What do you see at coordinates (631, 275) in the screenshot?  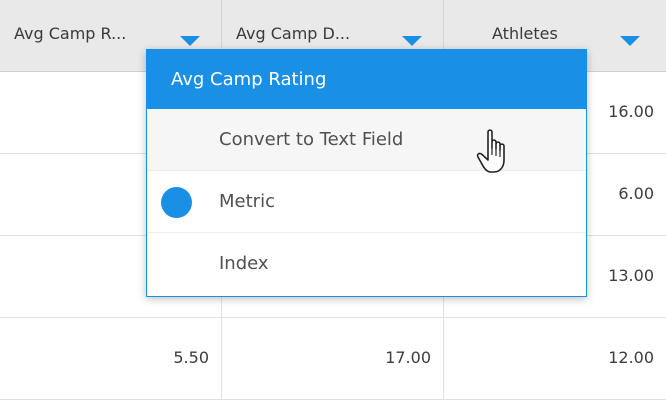 I see `cell-value: 13.00` at bounding box center [631, 275].